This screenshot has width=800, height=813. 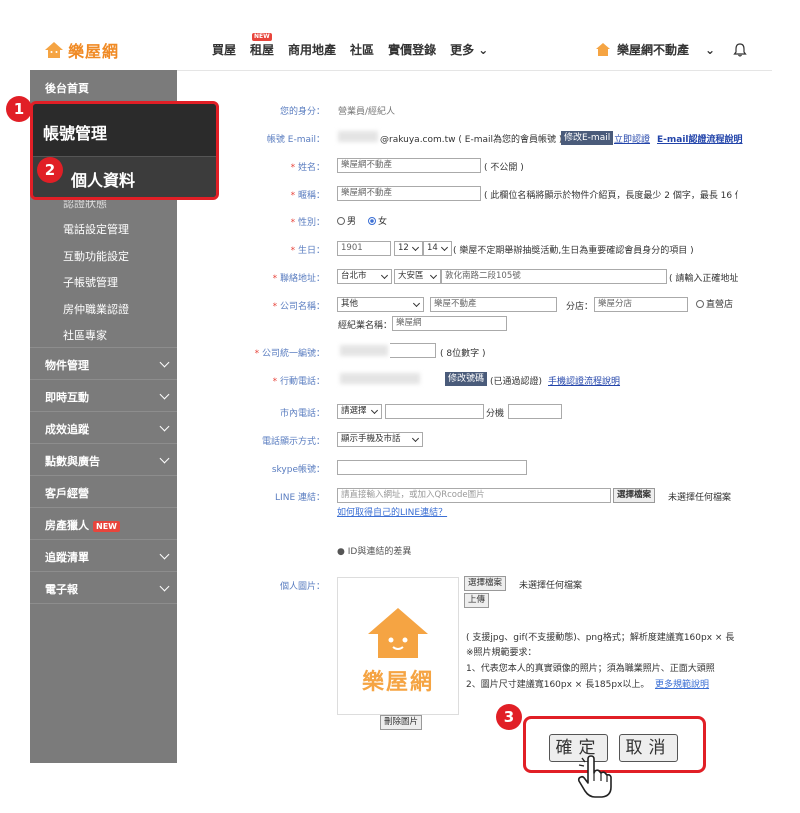 I want to click on line-url-input: 請直接輸入網址，或加入QRcode圖片, so click(x=474, y=495).